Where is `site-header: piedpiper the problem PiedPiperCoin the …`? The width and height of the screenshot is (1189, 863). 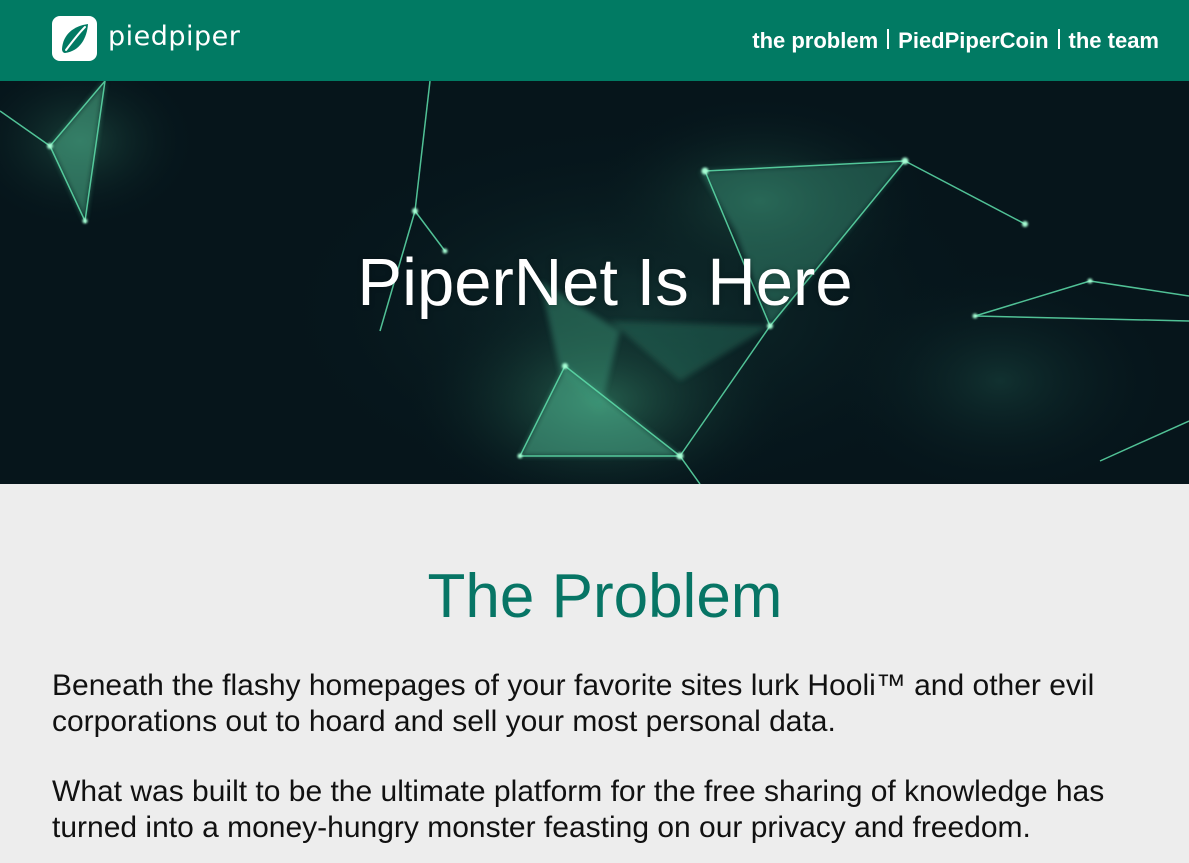
site-header: piedpiper the problem PiedPiperCoin the … is located at coordinates (594, 40).